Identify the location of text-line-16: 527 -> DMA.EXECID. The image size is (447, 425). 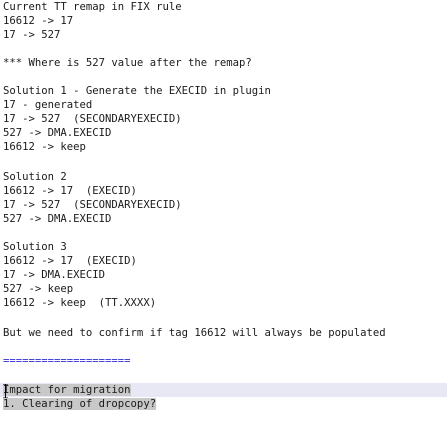
(57, 219).